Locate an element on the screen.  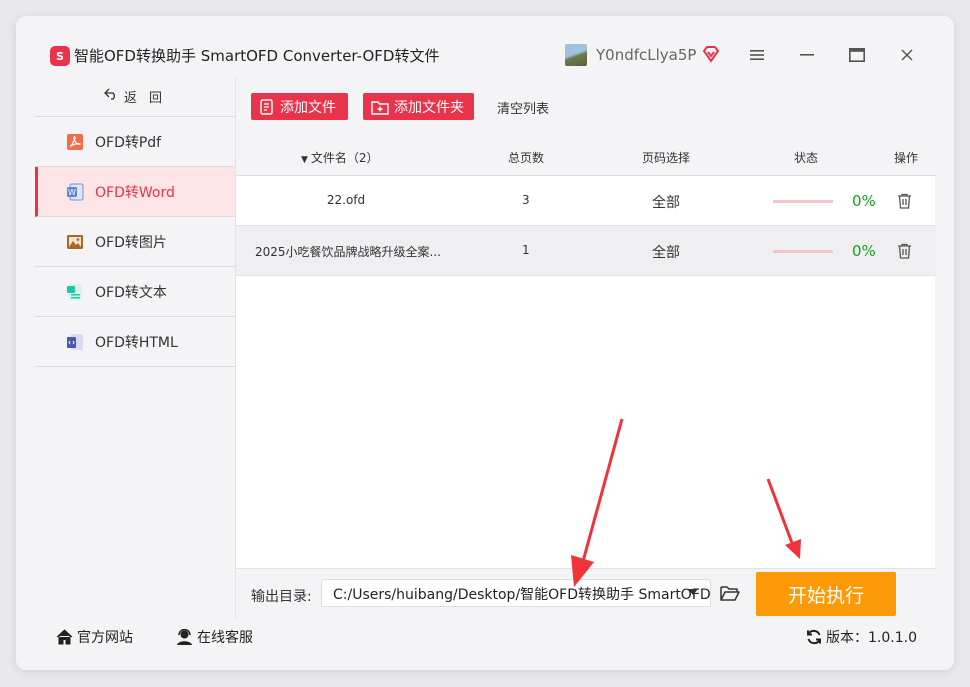
sidebar-item-ofd-to-image: OFD转图片 is located at coordinates (135, 242).